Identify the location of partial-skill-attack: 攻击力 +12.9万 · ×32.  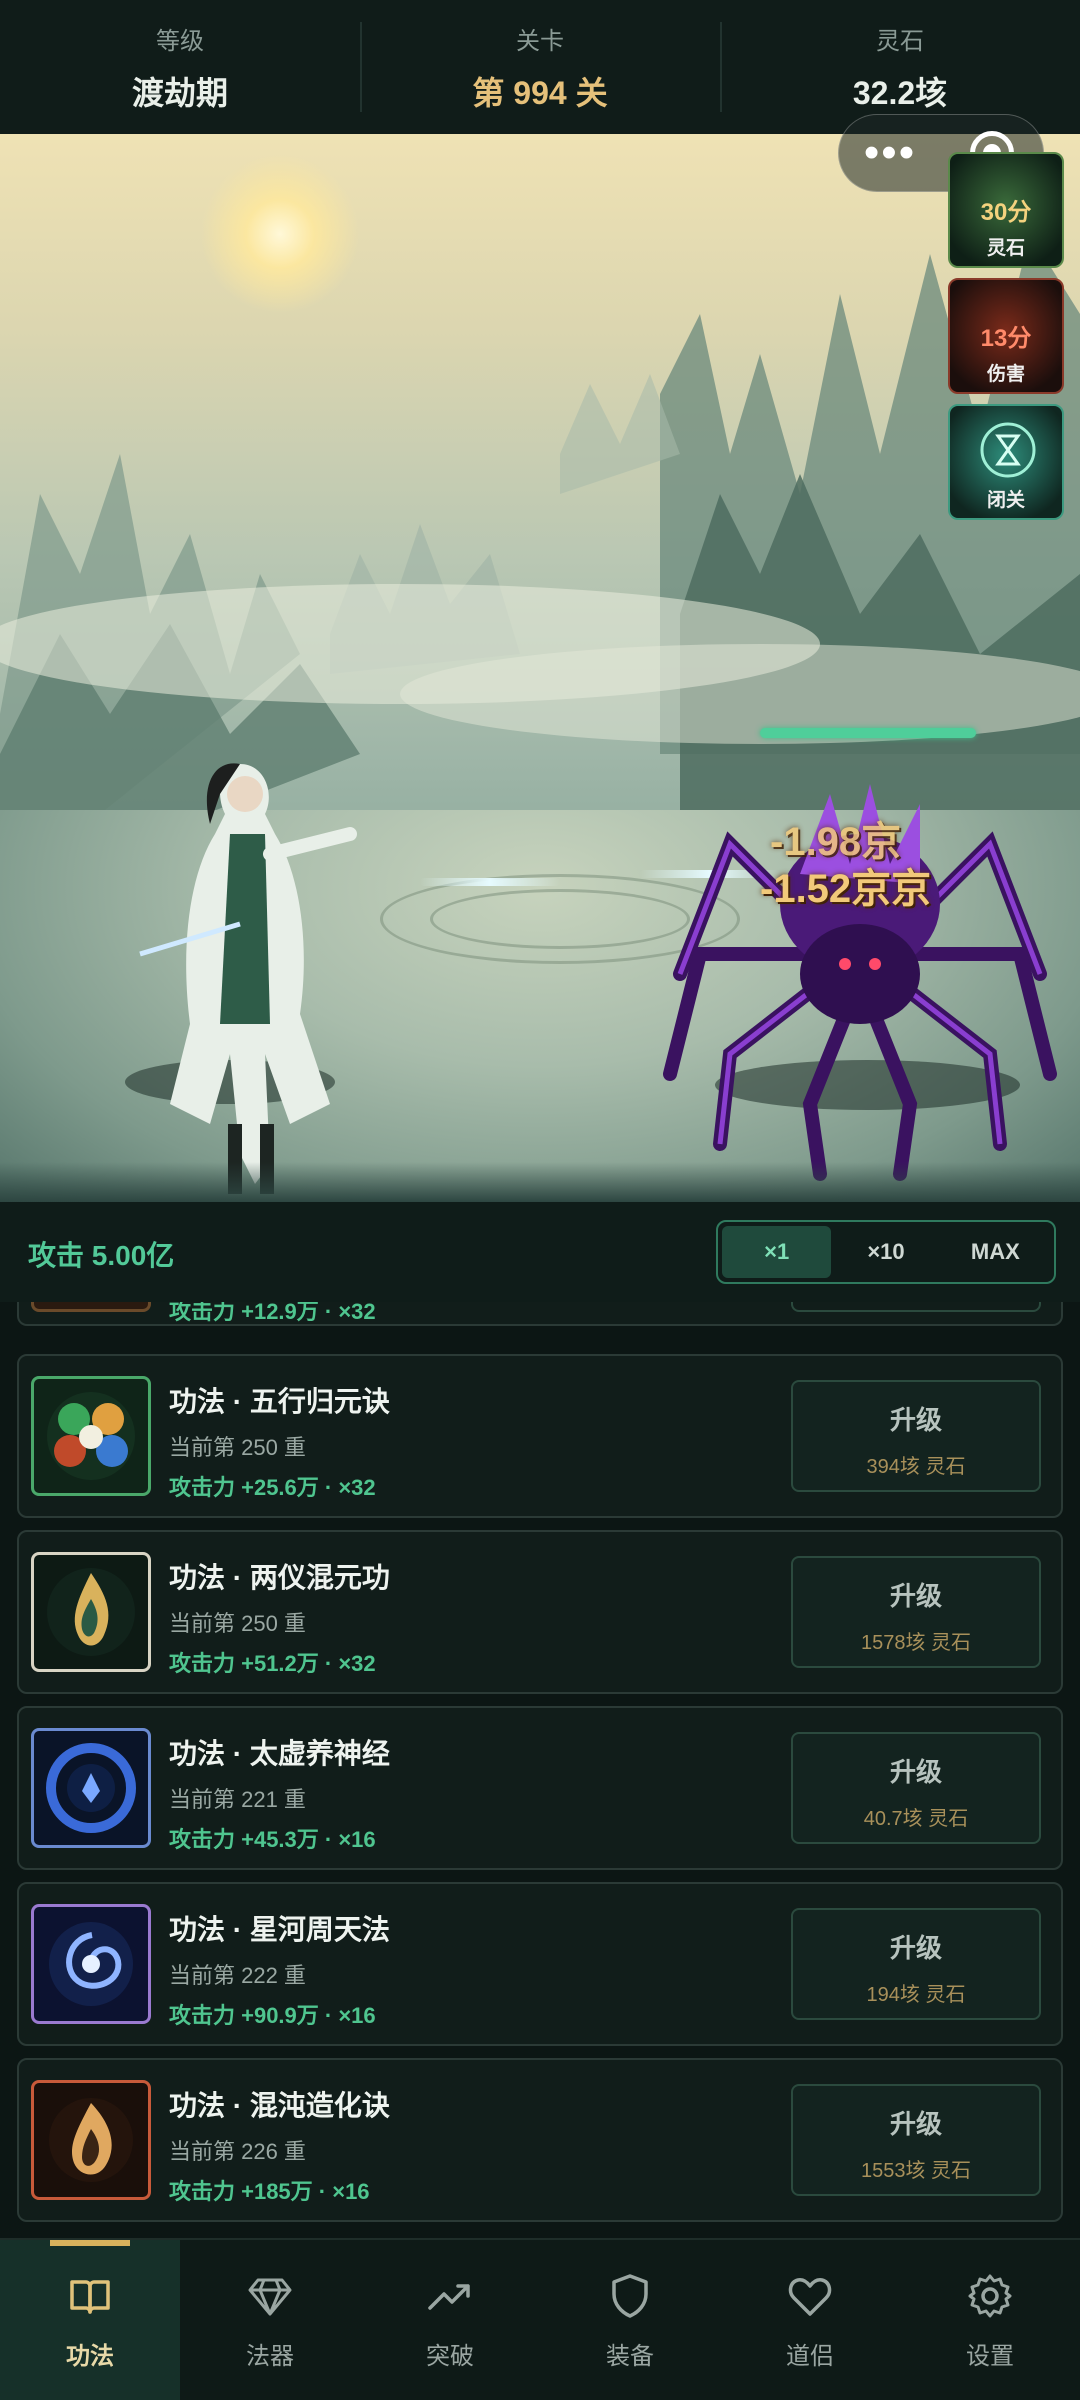
(272, 1313).